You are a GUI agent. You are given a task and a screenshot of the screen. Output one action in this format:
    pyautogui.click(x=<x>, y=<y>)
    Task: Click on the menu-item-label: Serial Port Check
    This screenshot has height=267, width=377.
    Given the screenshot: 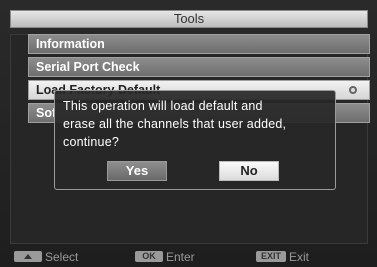 What is the action you would take?
    pyautogui.click(x=88, y=67)
    